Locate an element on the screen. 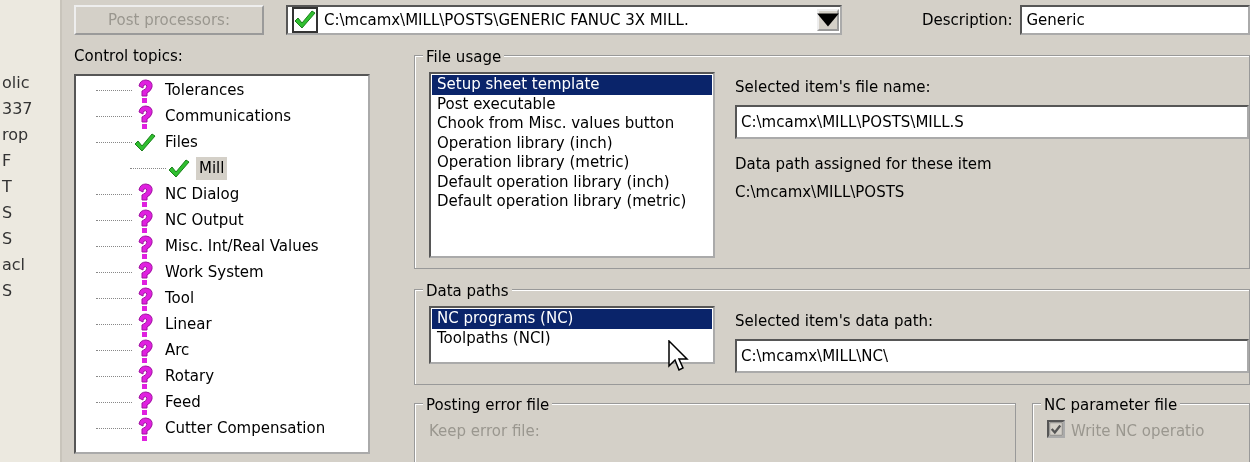 The height and width of the screenshot is (462, 1250). tree-item: Mill is located at coordinates (212, 168).